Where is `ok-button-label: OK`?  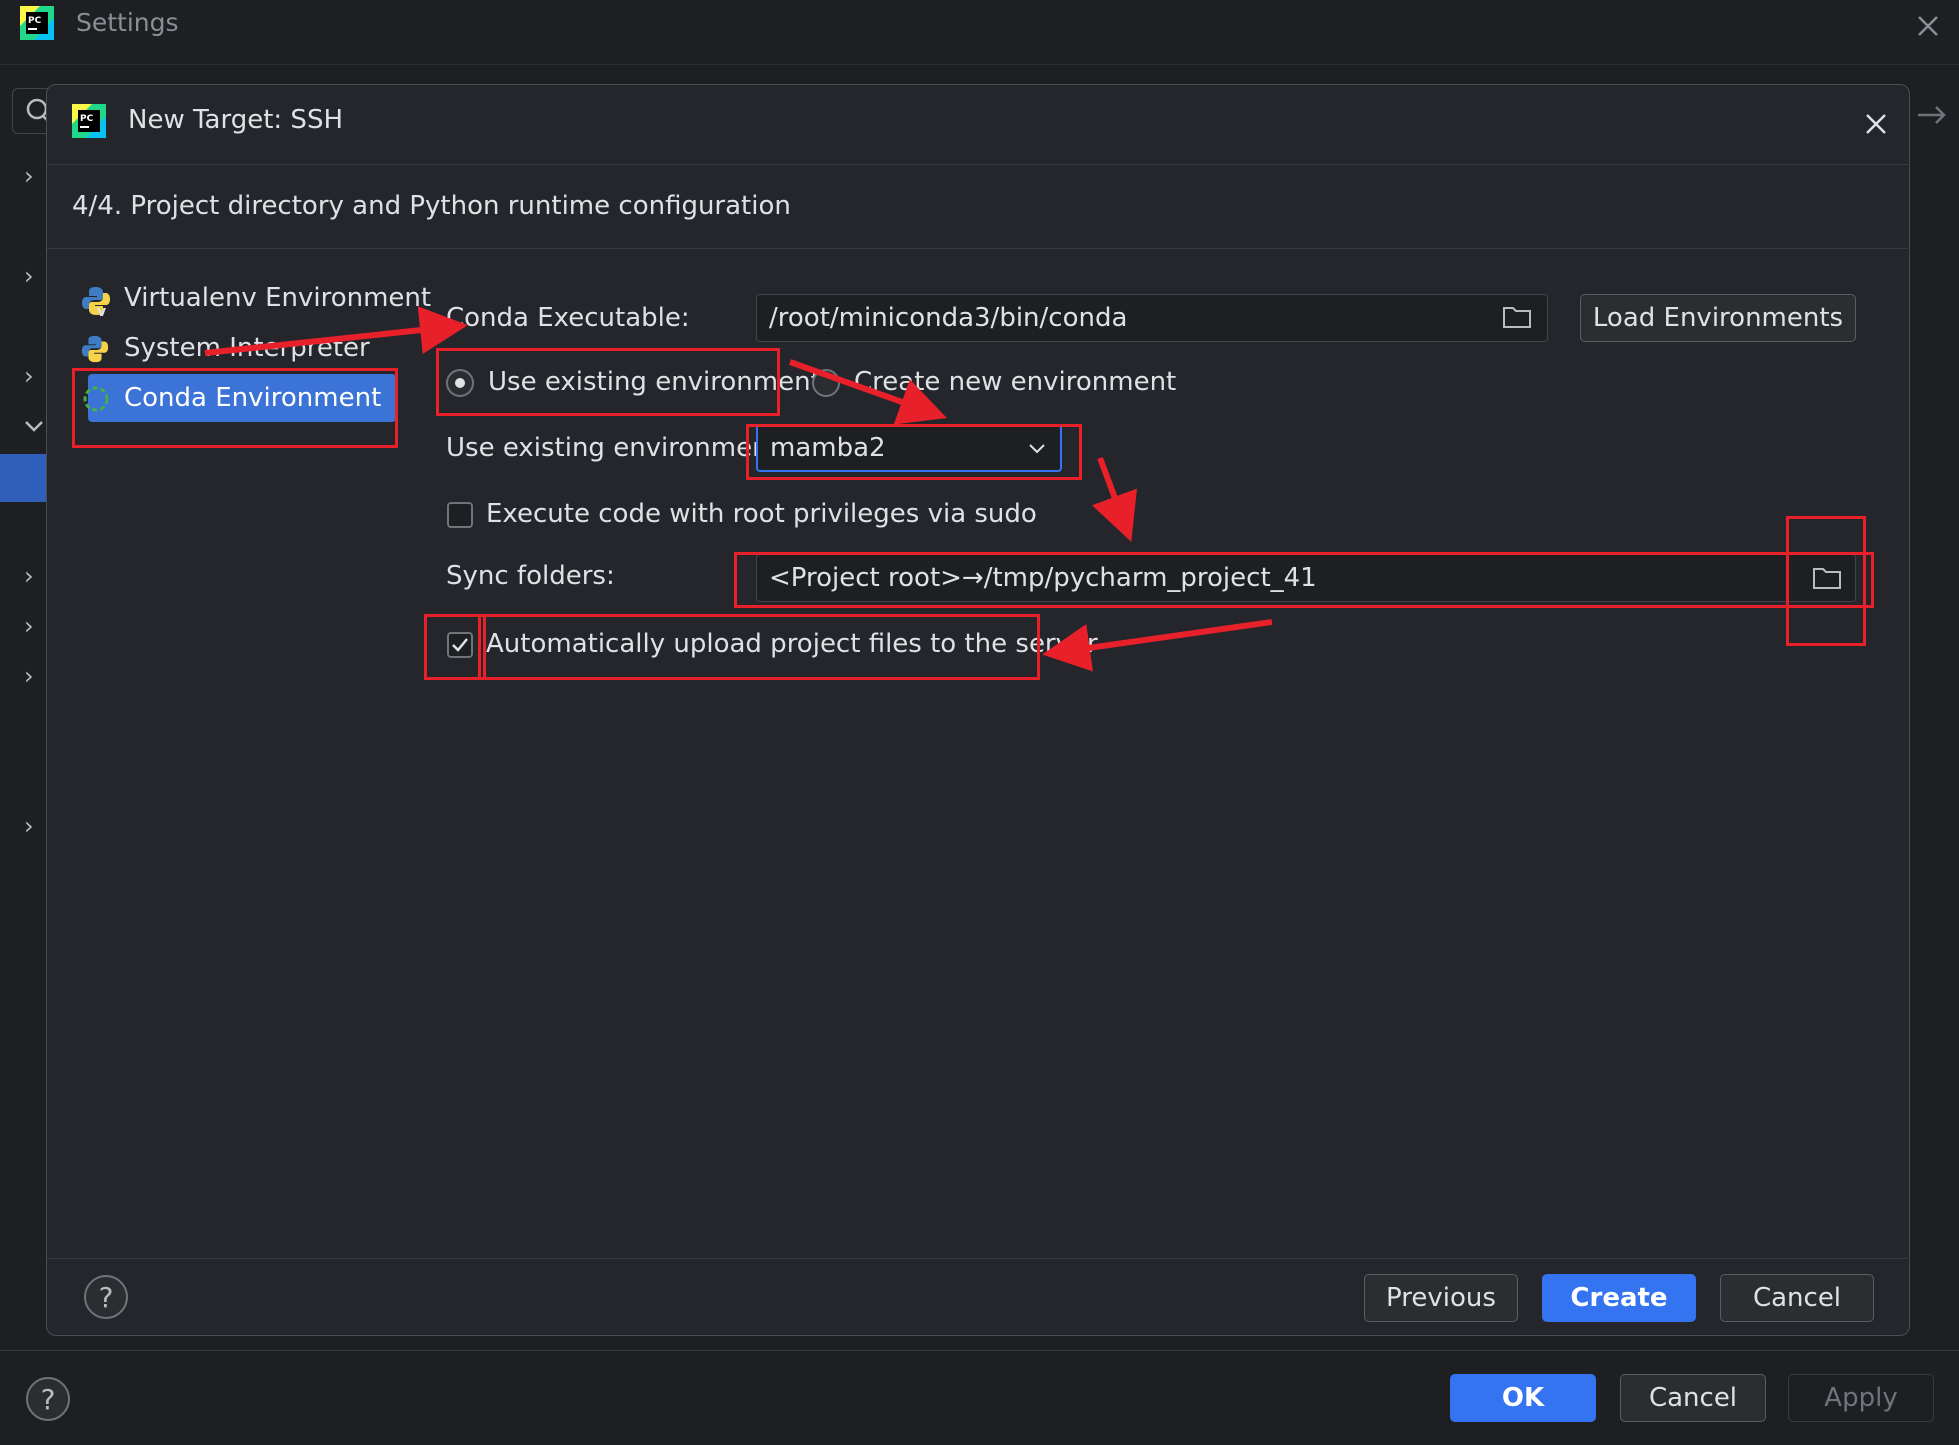 ok-button-label: OK is located at coordinates (1523, 1398).